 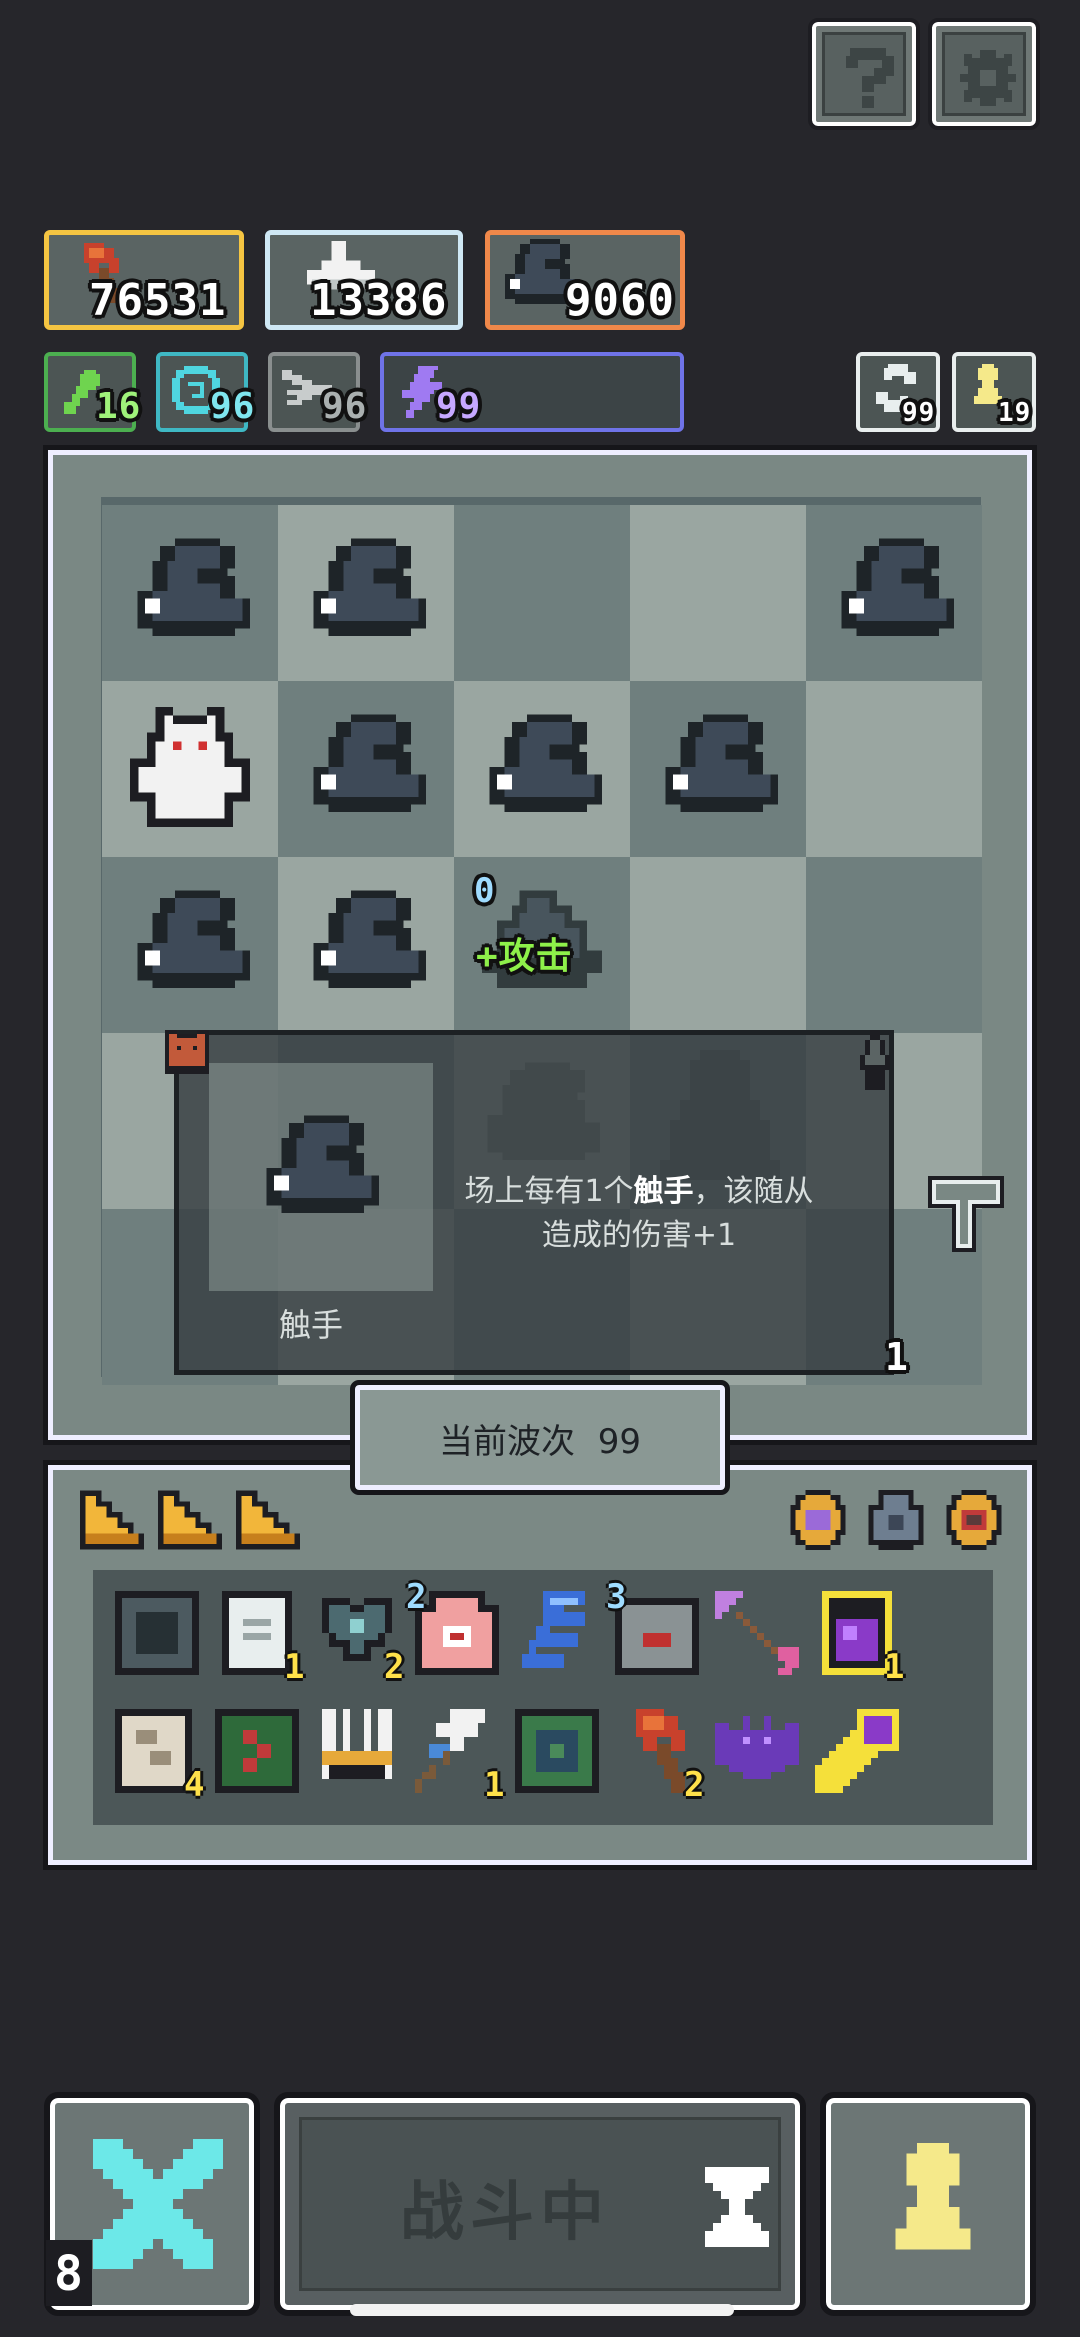 I want to click on crossed-swords-icon, so click(x=158, y=2204).